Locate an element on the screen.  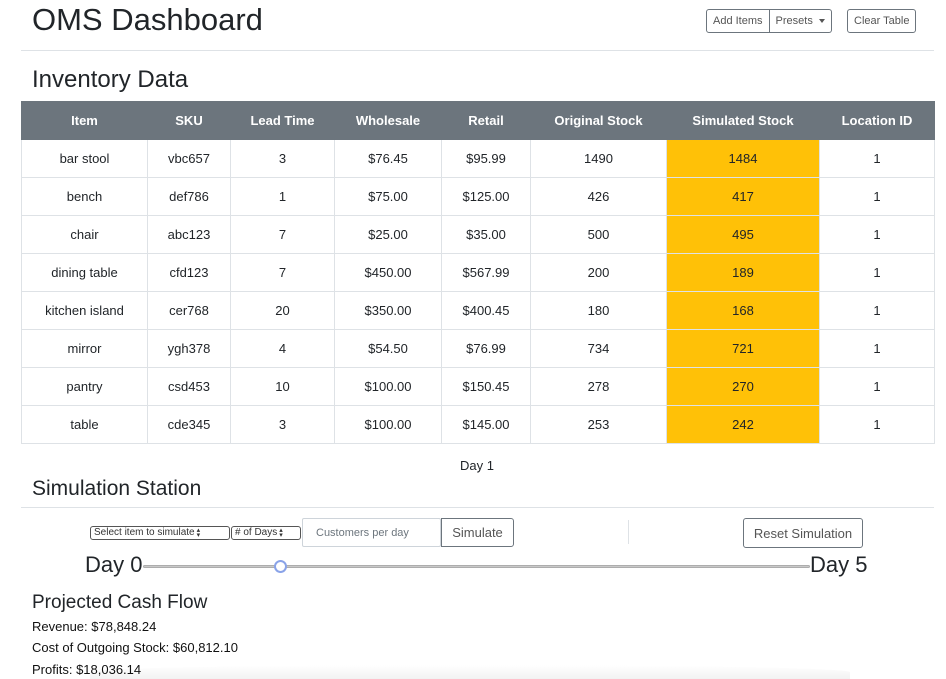
table-cell: 253 is located at coordinates (598, 424).